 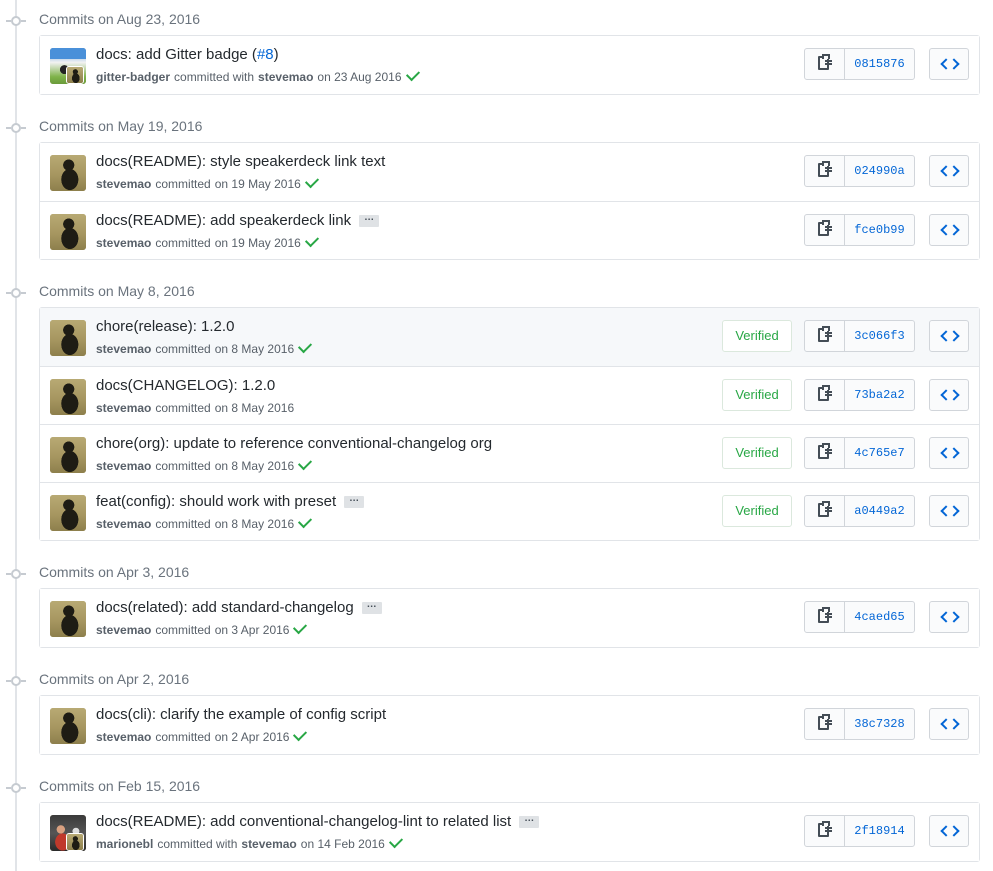 I want to click on commit-meta: stevemao committed on 19 May 2016, so click(x=207, y=182).